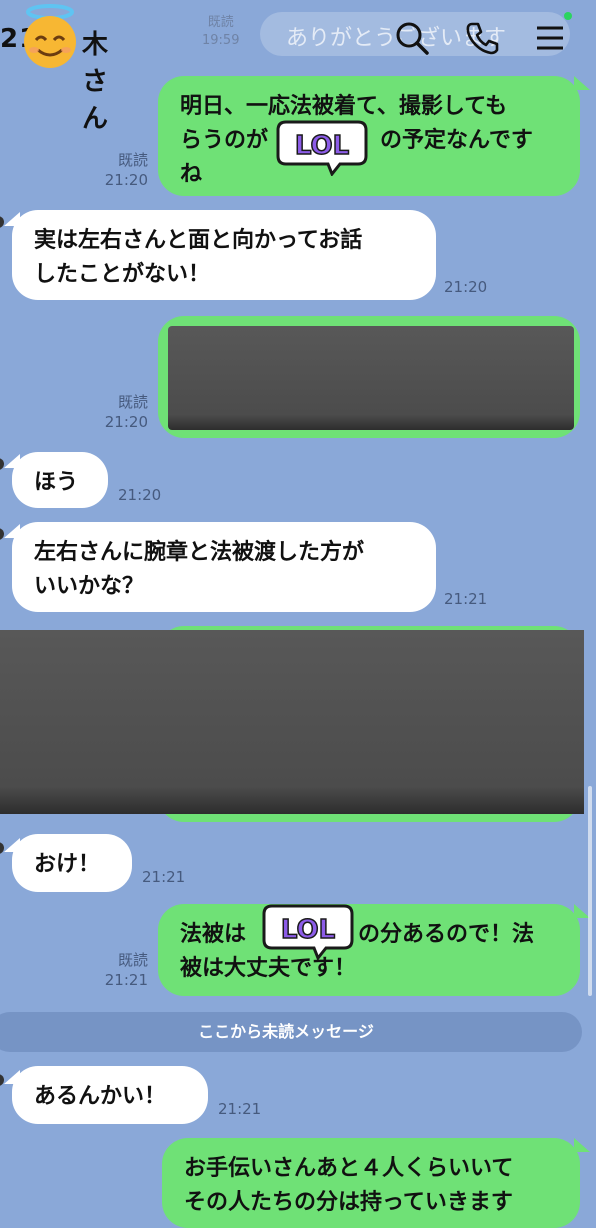 The height and width of the screenshot is (1228, 596). Describe the element at coordinates (349, 1168) in the screenshot. I see `message-text: お手伝いさんあと４人くらいいて` at that location.